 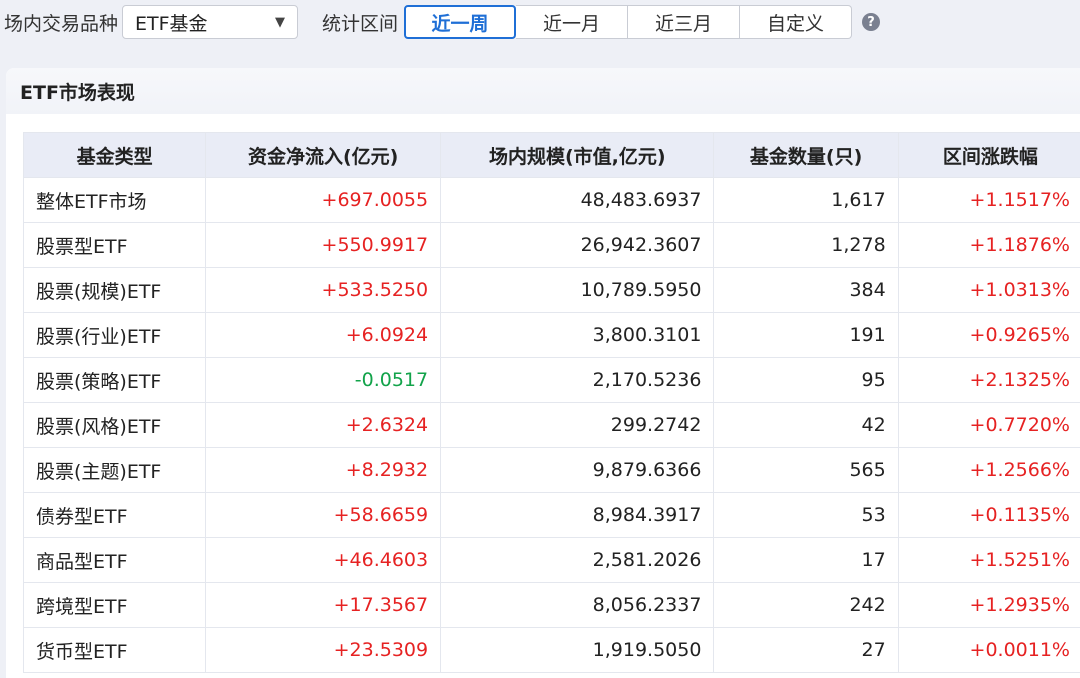 I want to click on cell-fund-type: 跨境型ETF, so click(x=115, y=605).